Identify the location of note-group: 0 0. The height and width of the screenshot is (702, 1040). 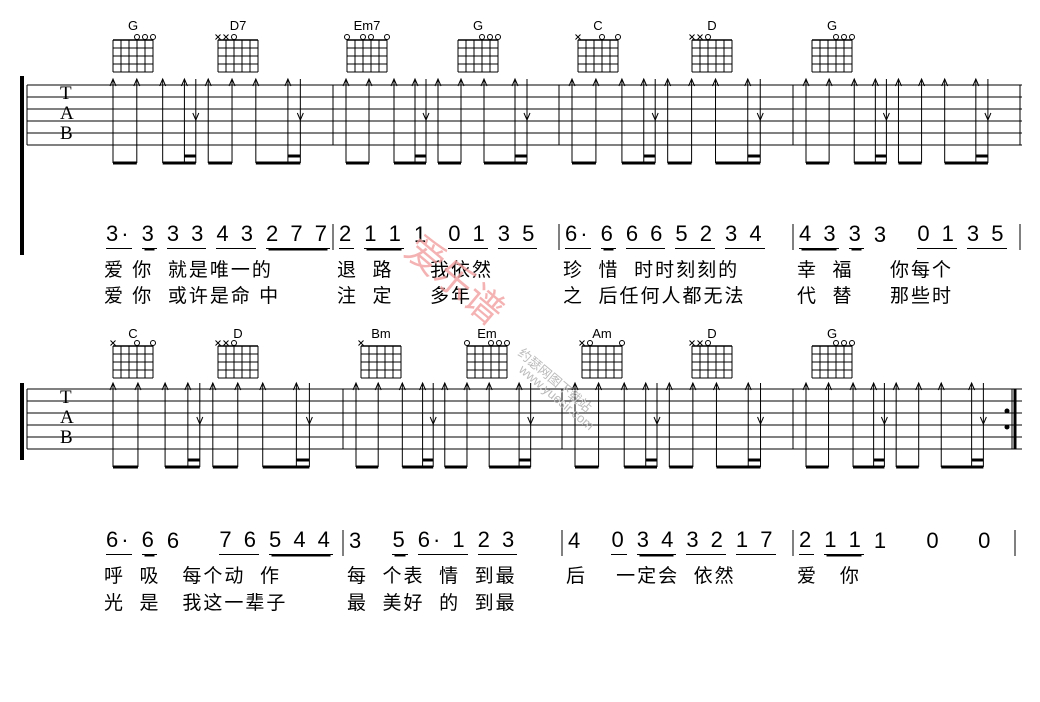
(960, 540).